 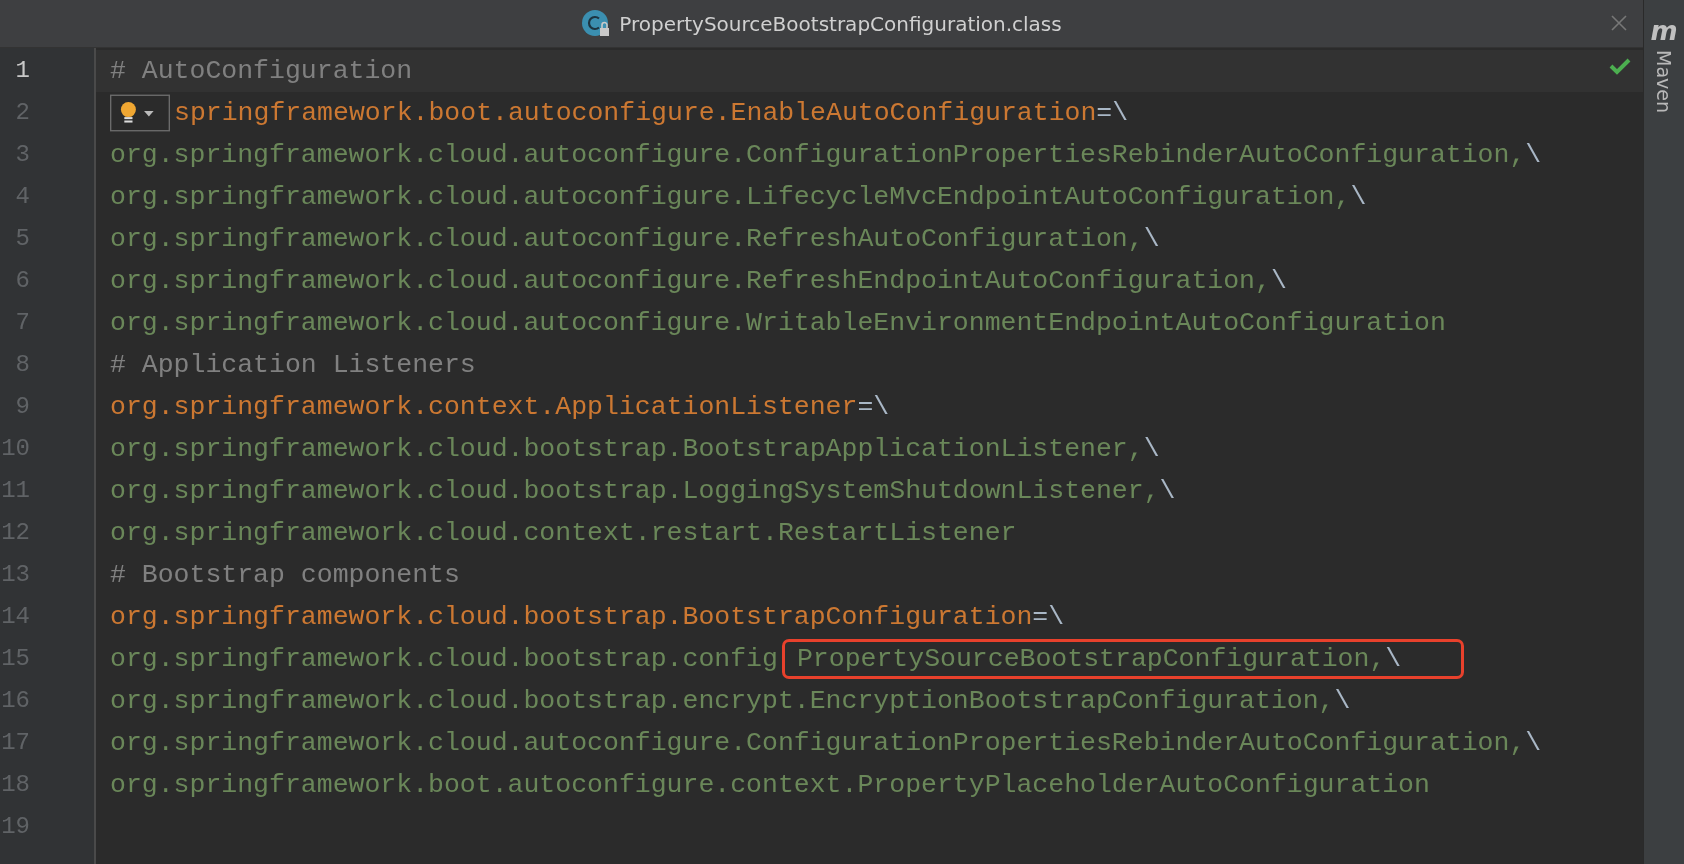 I want to click on code-text: org.springframework.cloud.context.restart.RestartListener, so click(x=563, y=533).